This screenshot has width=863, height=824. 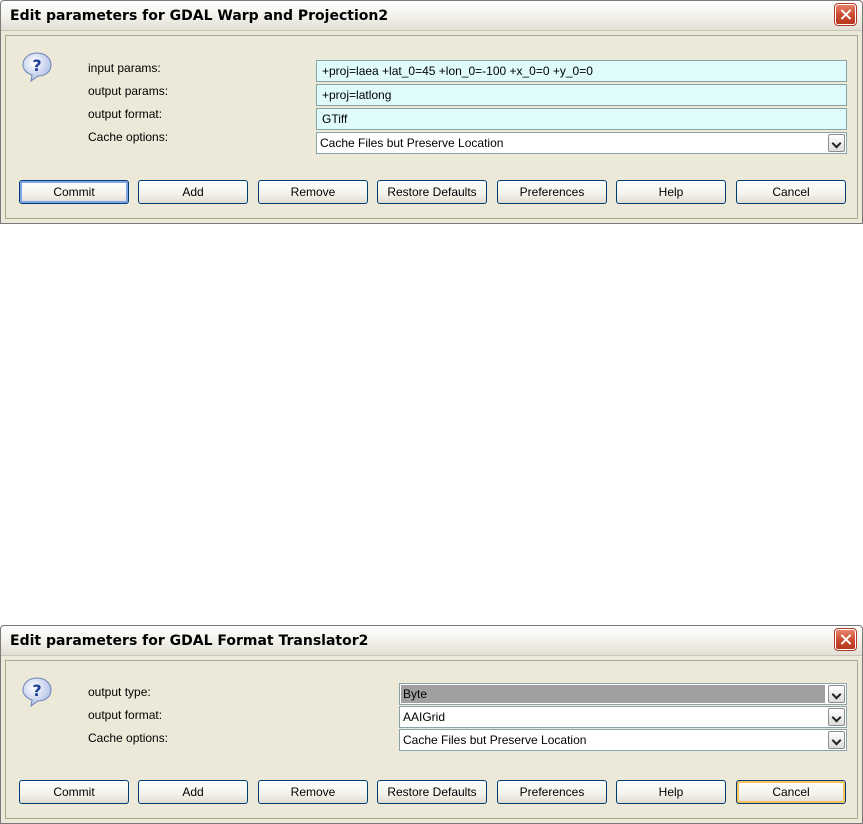 What do you see at coordinates (128, 91) in the screenshot?
I see `output-params-label: output params:` at bounding box center [128, 91].